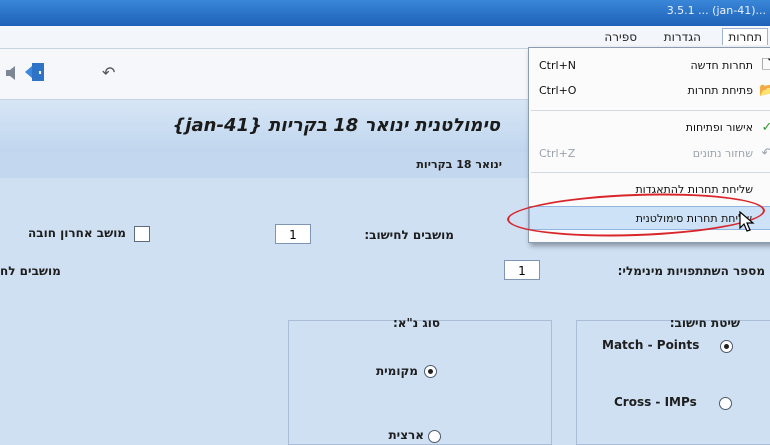 Image resolution: width=770 pixels, height=445 pixels. What do you see at coordinates (108, 72) in the screenshot?
I see `undo-icon: ↶` at bounding box center [108, 72].